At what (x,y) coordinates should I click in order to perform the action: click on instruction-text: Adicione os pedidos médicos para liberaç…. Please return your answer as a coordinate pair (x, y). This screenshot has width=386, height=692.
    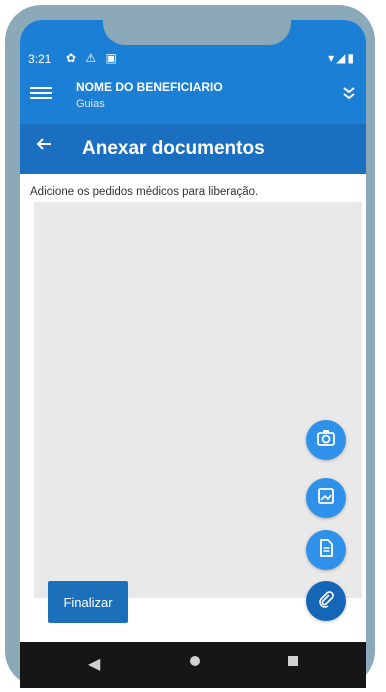
    Looking at the image, I should click on (144, 192).